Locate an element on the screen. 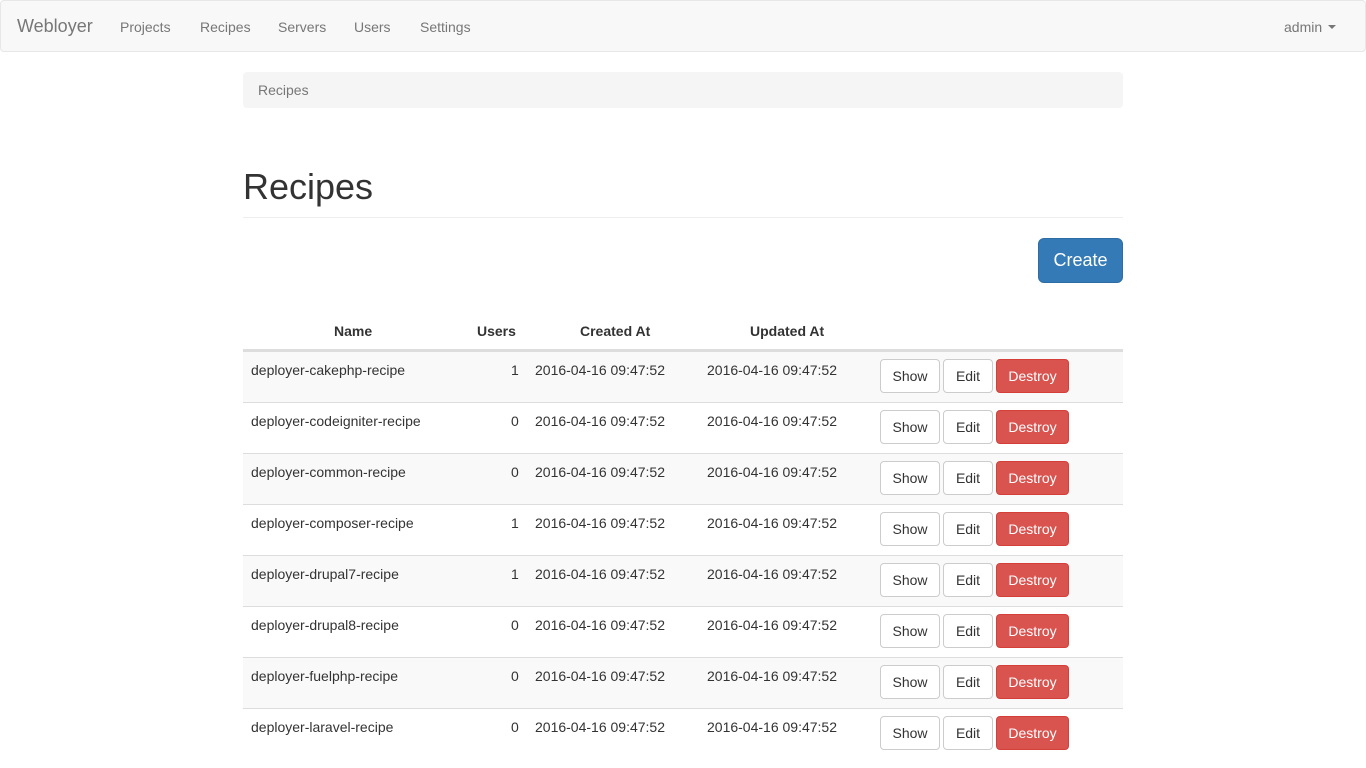 The height and width of the screenshot is (768, 1366). breadcrumb: Recipes is located at coordinates (683, 90).